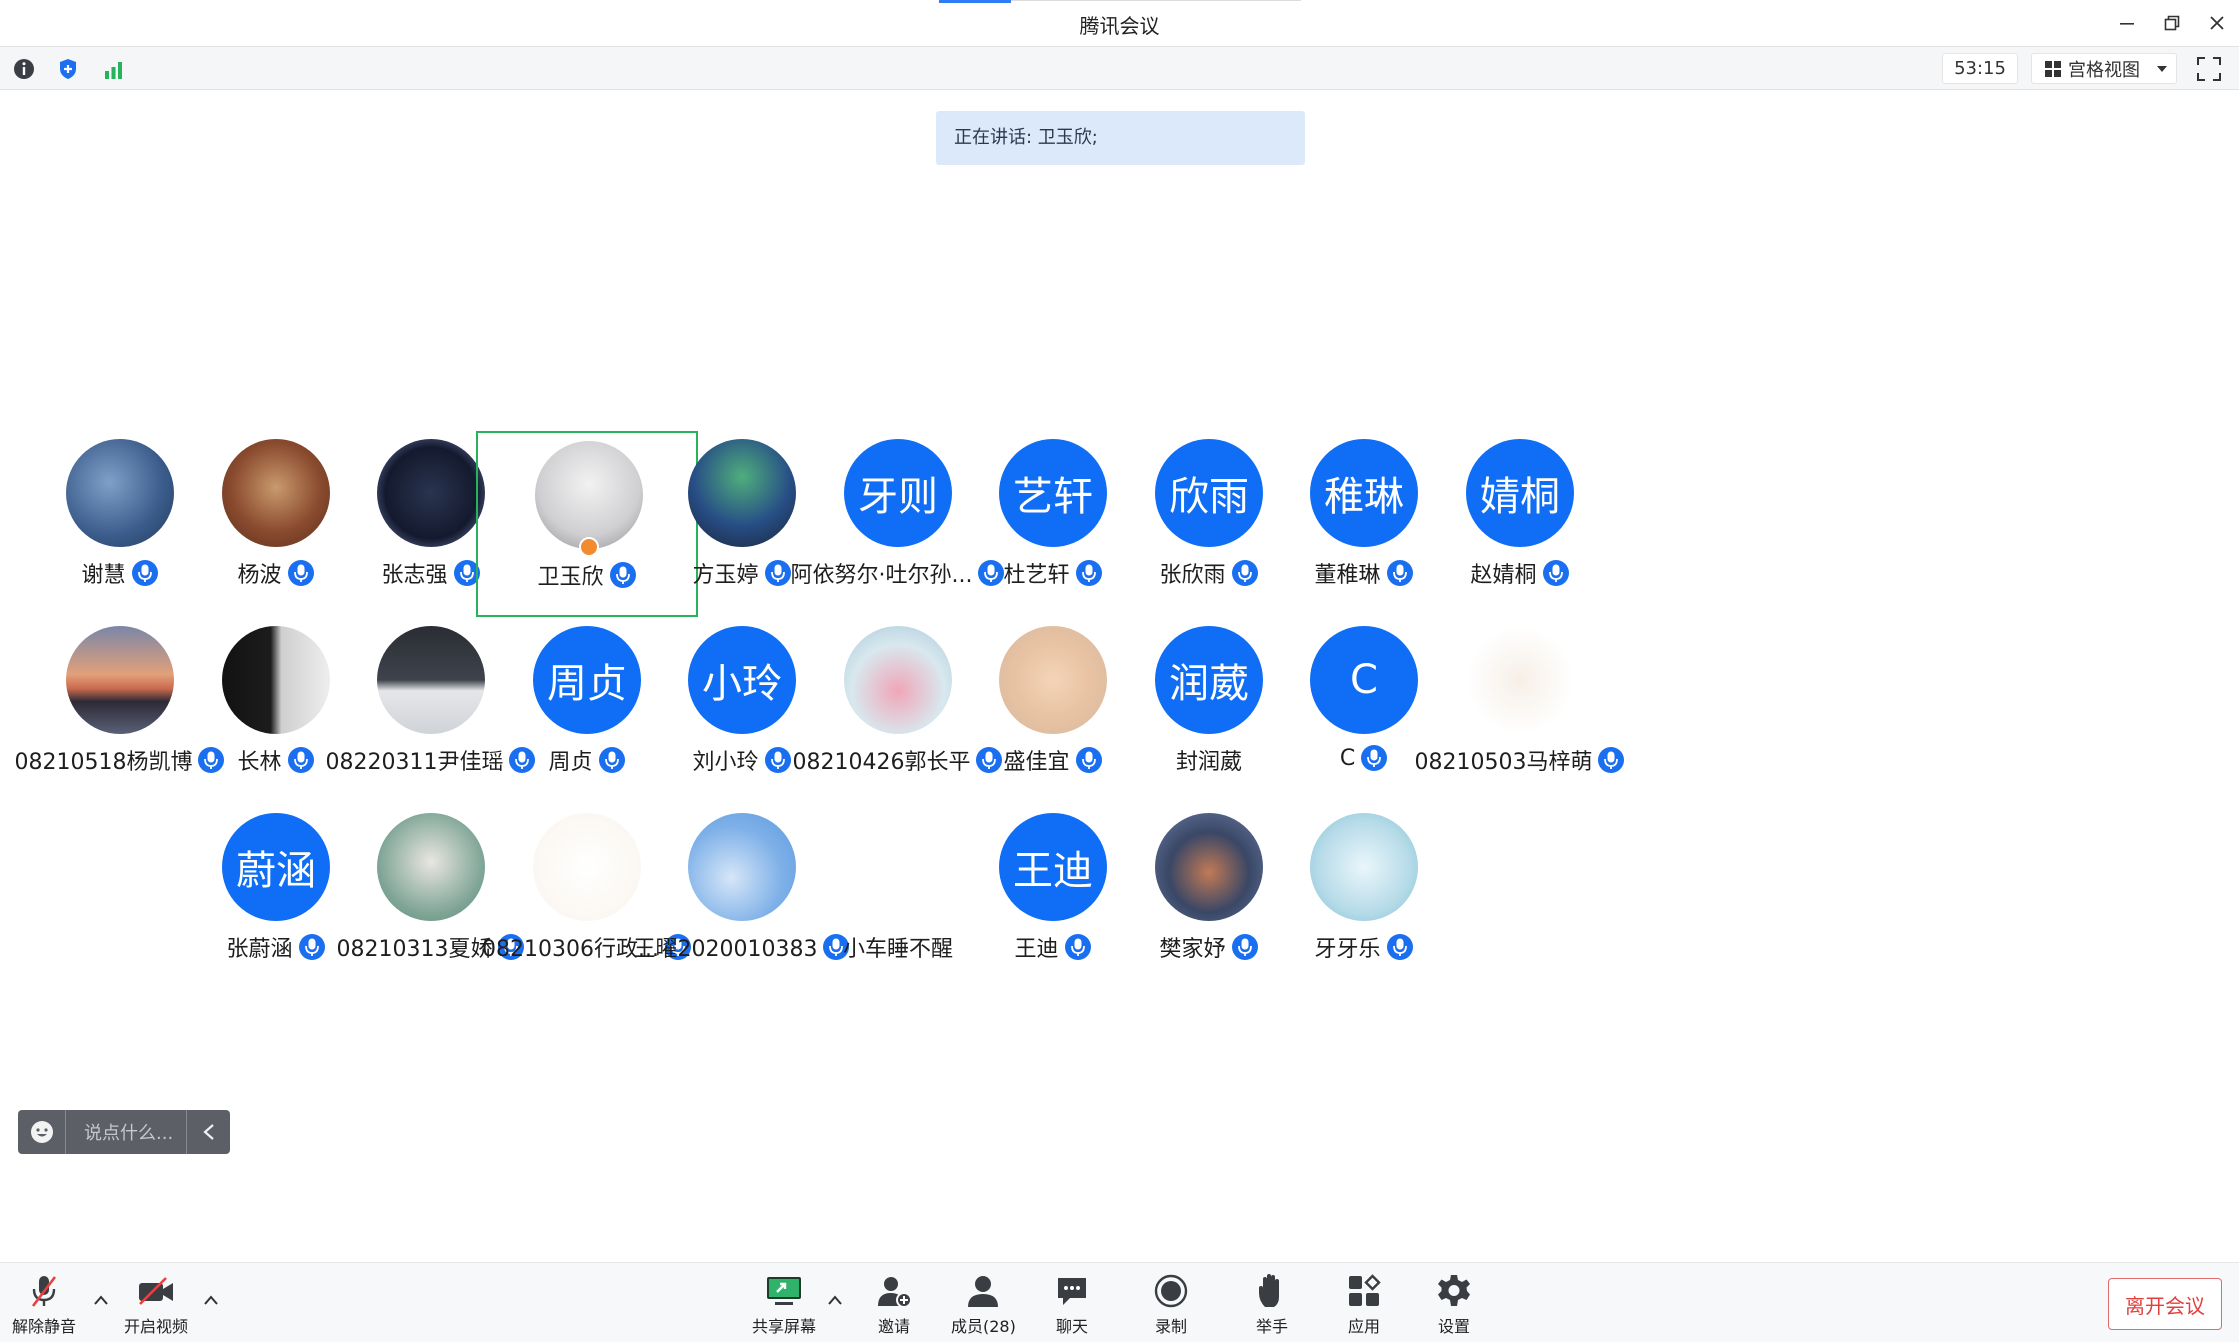  What do you see at coordinates (898, 493) in the screenshot?
I see `avatar: 牙则` at bounding box center [898, 493].